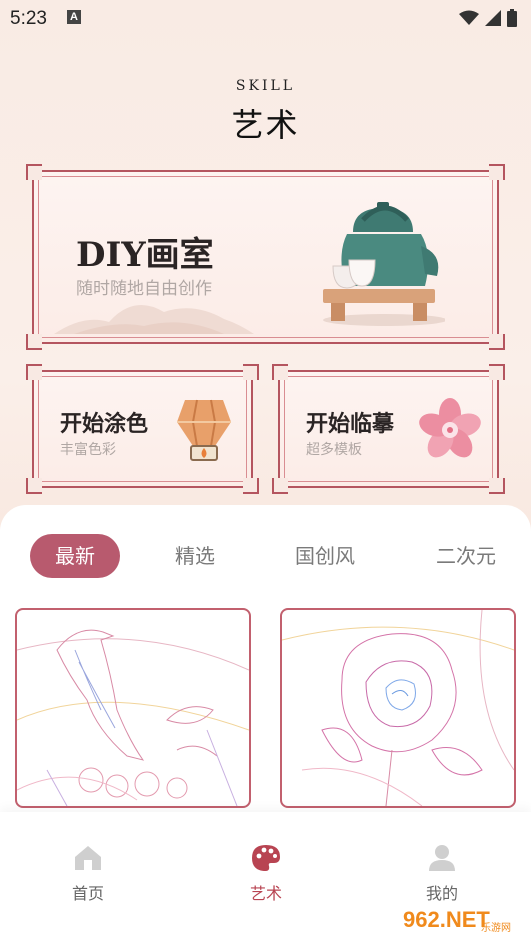  Describe the element at coordinates (441, 893) in the screenshot. I see `nav-label: 我的` at that location.